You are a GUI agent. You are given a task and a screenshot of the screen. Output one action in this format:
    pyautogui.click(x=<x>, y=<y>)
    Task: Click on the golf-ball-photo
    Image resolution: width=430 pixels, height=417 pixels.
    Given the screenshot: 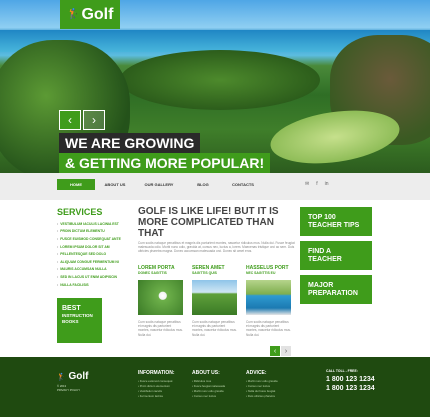 What is the action you would take?
    pyautogui.click(x=160, y=297)
    